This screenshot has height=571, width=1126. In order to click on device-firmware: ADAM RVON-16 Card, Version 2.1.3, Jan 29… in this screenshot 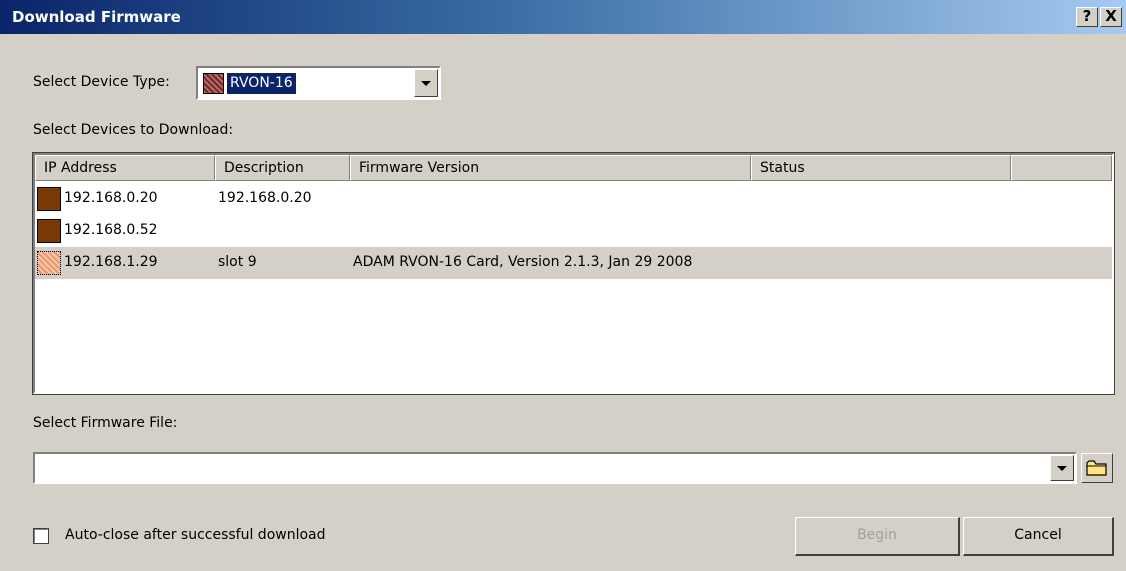, I will do `click(523, 262)`.